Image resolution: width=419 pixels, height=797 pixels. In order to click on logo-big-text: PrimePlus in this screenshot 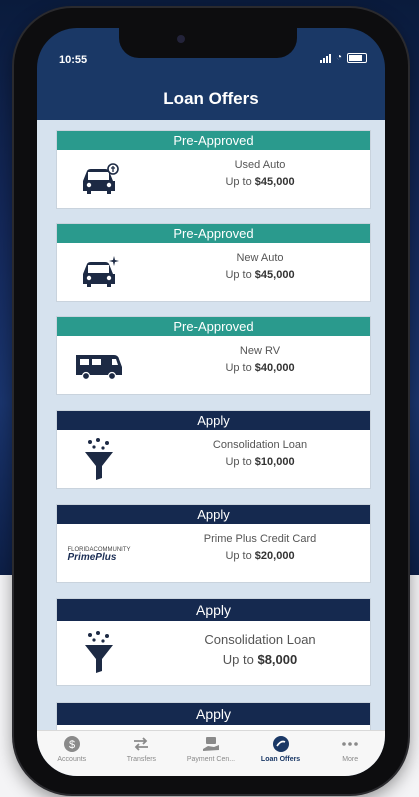, I will do `click(92, 557)`.